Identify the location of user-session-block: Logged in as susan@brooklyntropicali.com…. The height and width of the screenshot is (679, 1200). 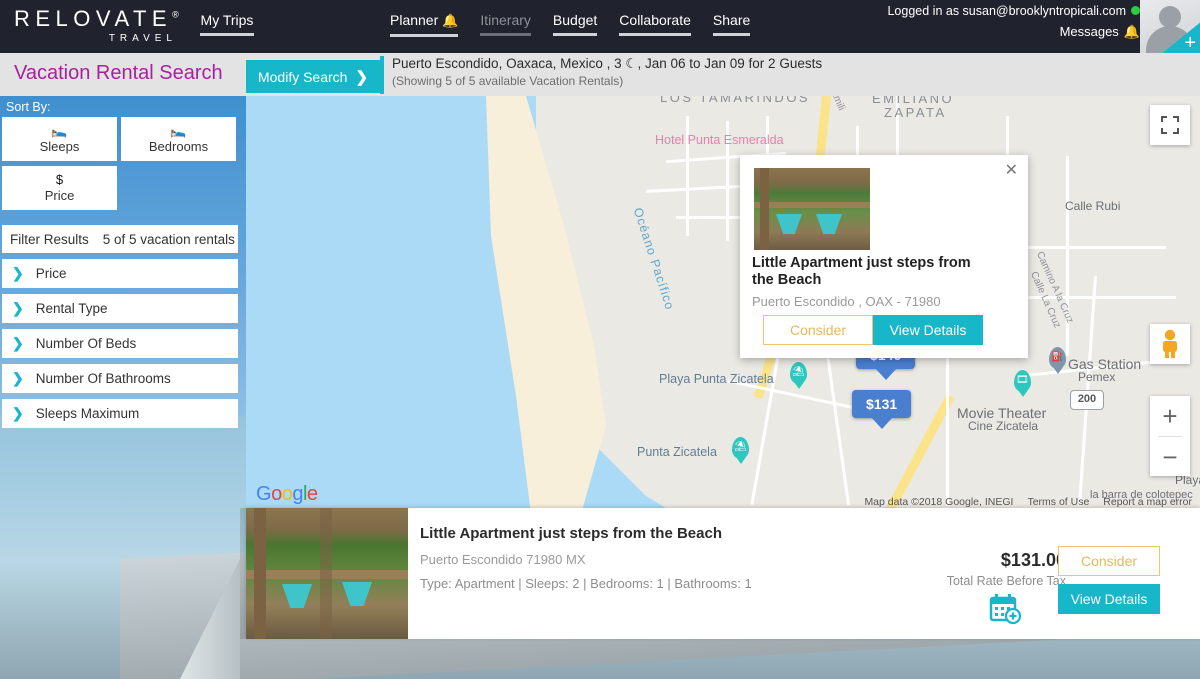
(1013, 22).